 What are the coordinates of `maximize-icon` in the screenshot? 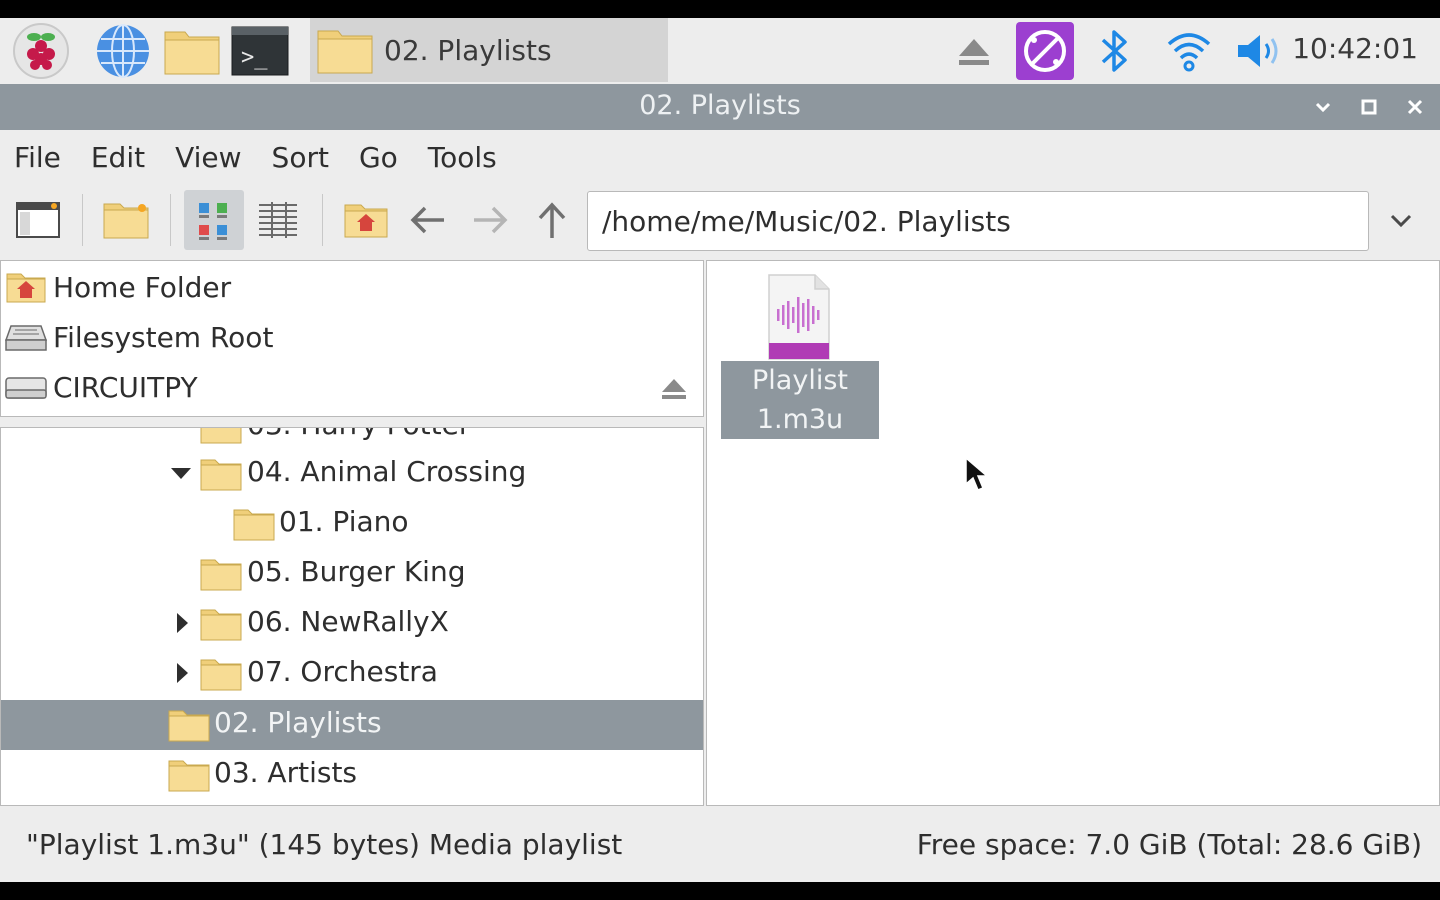 It's located at (1369, 107).